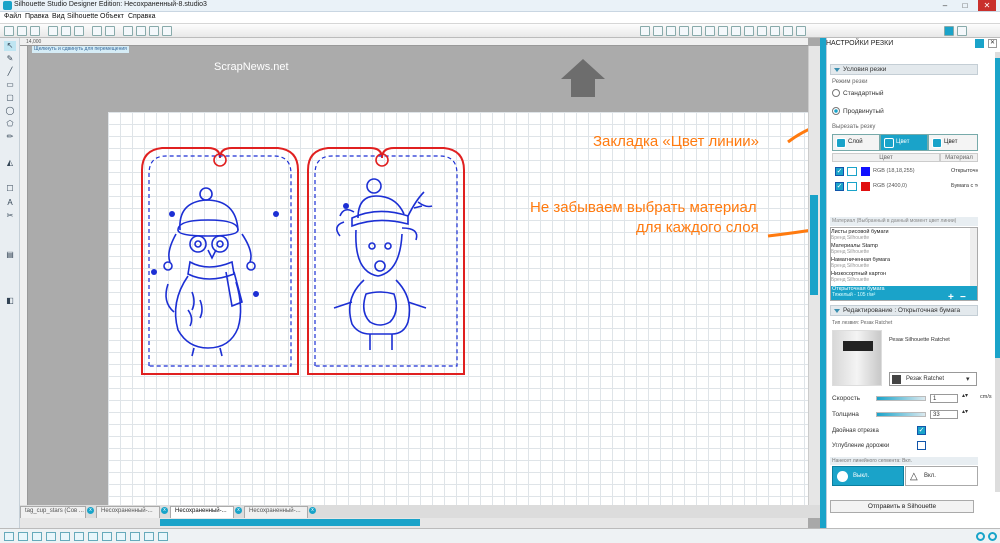 The height and width of the screenshot is (543, 1000). Describe the element at coordinates (921, 430) in the screenshot. I see `double-cut-checkbox: ✓` at that location.